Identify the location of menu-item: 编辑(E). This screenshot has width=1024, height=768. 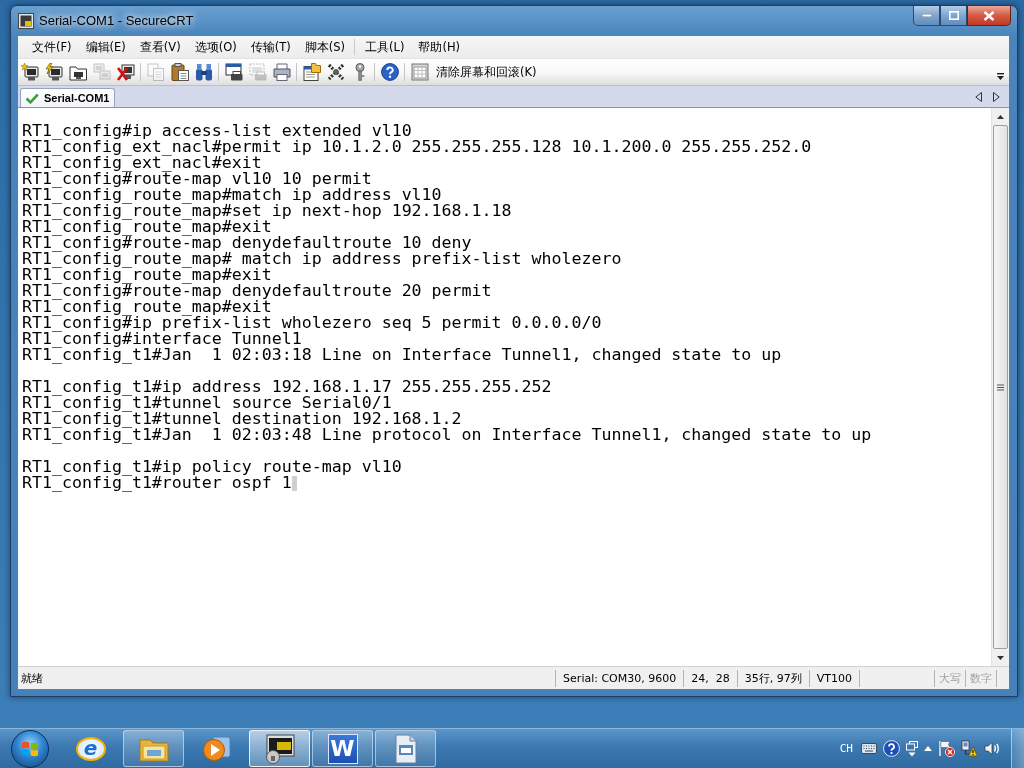
(105, 47).